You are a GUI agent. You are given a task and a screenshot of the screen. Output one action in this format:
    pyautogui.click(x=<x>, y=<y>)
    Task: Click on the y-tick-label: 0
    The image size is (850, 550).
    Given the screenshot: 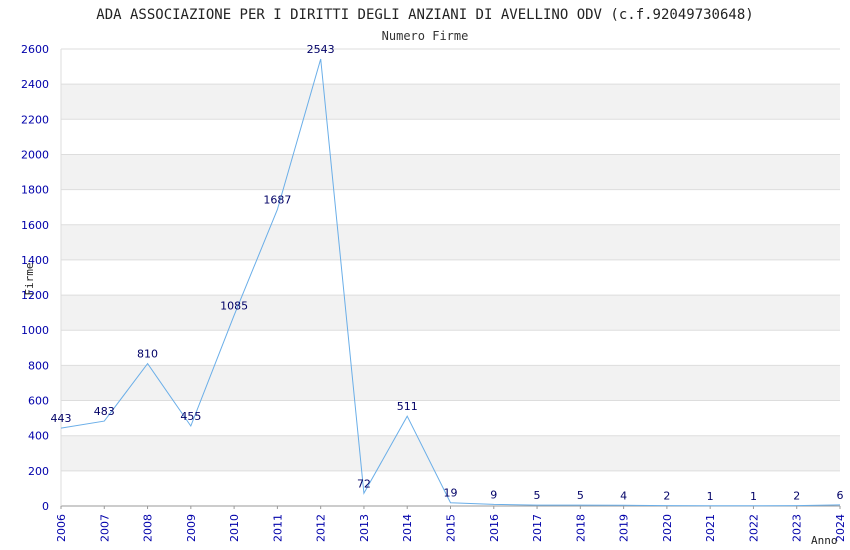 What is the action you would take?
    pyautogui.click(x=45, y=506)
    